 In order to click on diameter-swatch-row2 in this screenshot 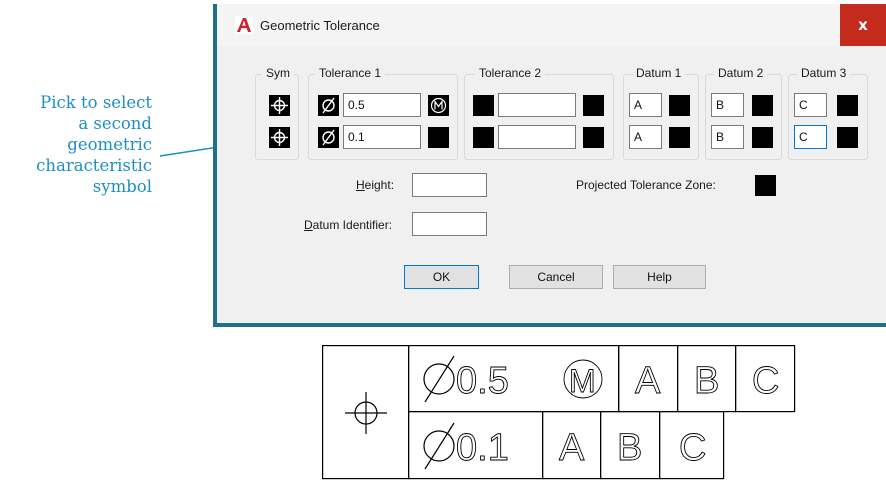, I will do `click(328, 137)`.